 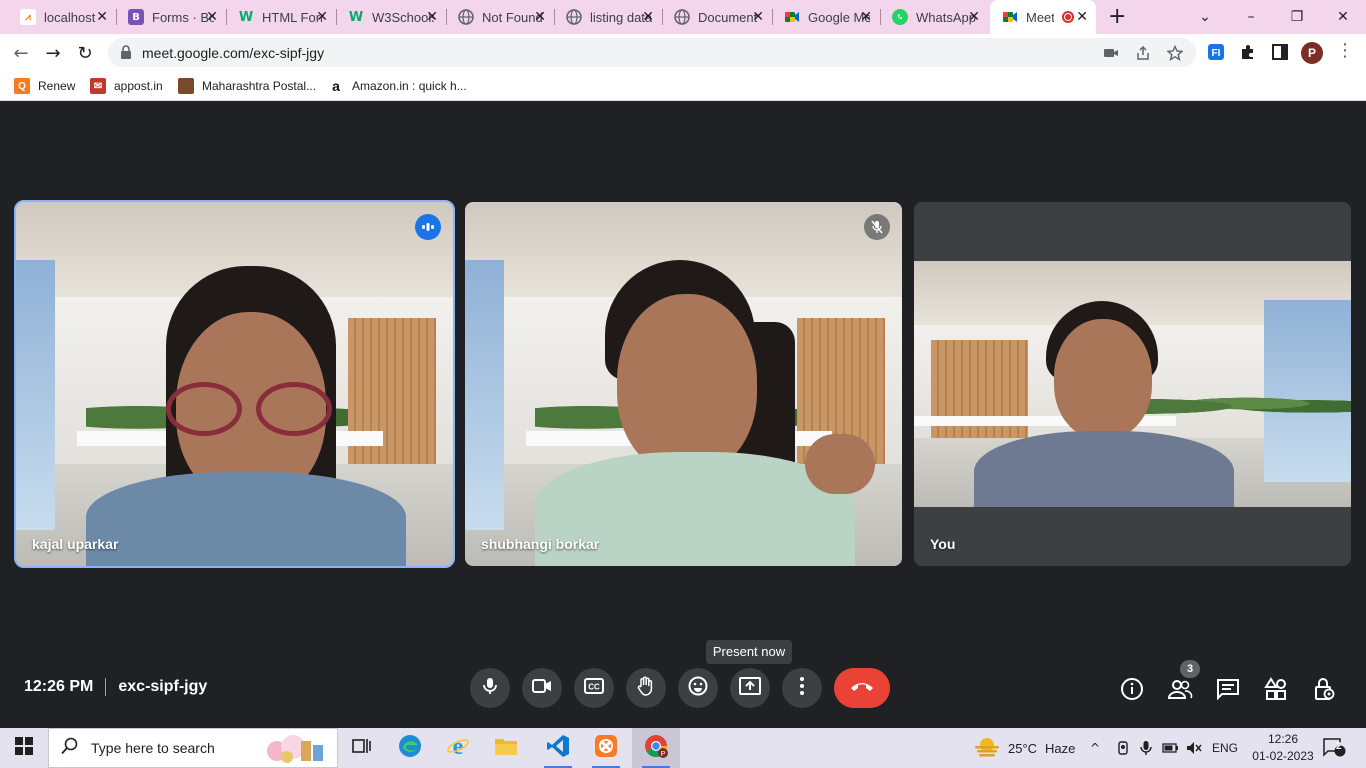 What do you see at coordinates (1123, 748) in the screenshot?
I see `camera-tray-icon` at bounding box center [1123, 748].